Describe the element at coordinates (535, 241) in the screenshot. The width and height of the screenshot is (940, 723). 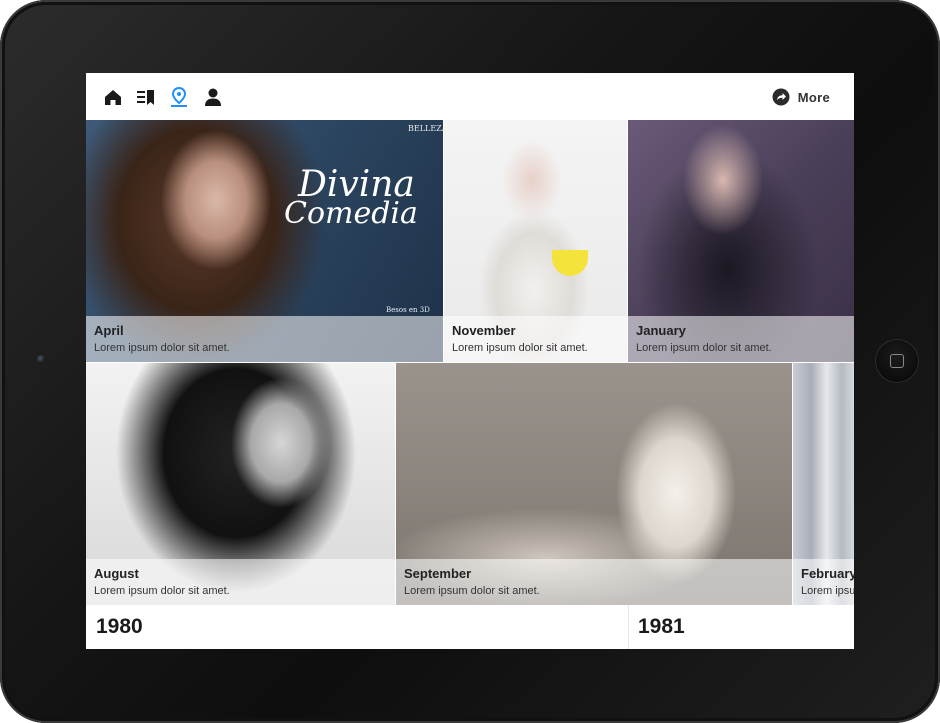
I see `tile-november: November Lorem ipsum dolor sit amet.` at that location.